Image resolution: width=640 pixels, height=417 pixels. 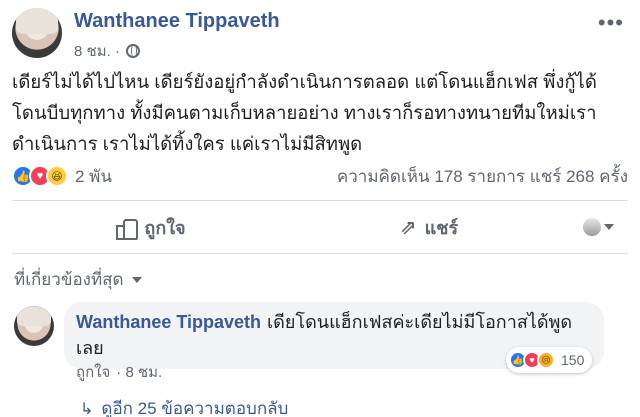 What do you see at coordinates (408, 227) in the screenshot?
I see `share-icon: ⇗` at bounding box center [408, 227].